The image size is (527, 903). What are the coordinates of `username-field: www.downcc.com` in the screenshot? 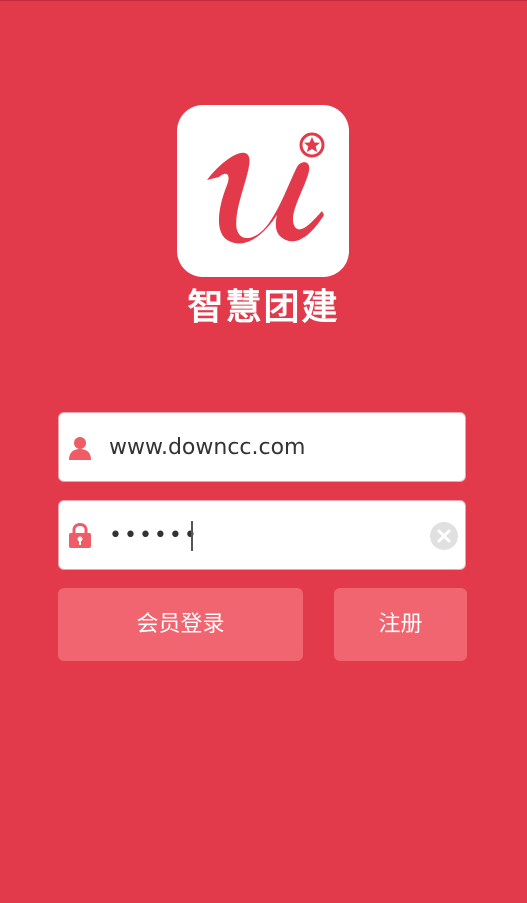 It's located at (262, 447).